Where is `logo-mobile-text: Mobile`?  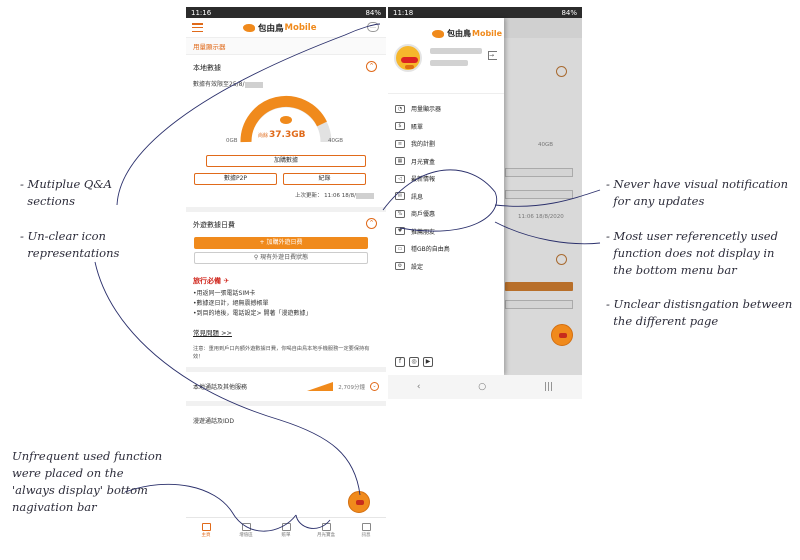 logo-mobile-text: Mobile is located at coordinates (300, 27).